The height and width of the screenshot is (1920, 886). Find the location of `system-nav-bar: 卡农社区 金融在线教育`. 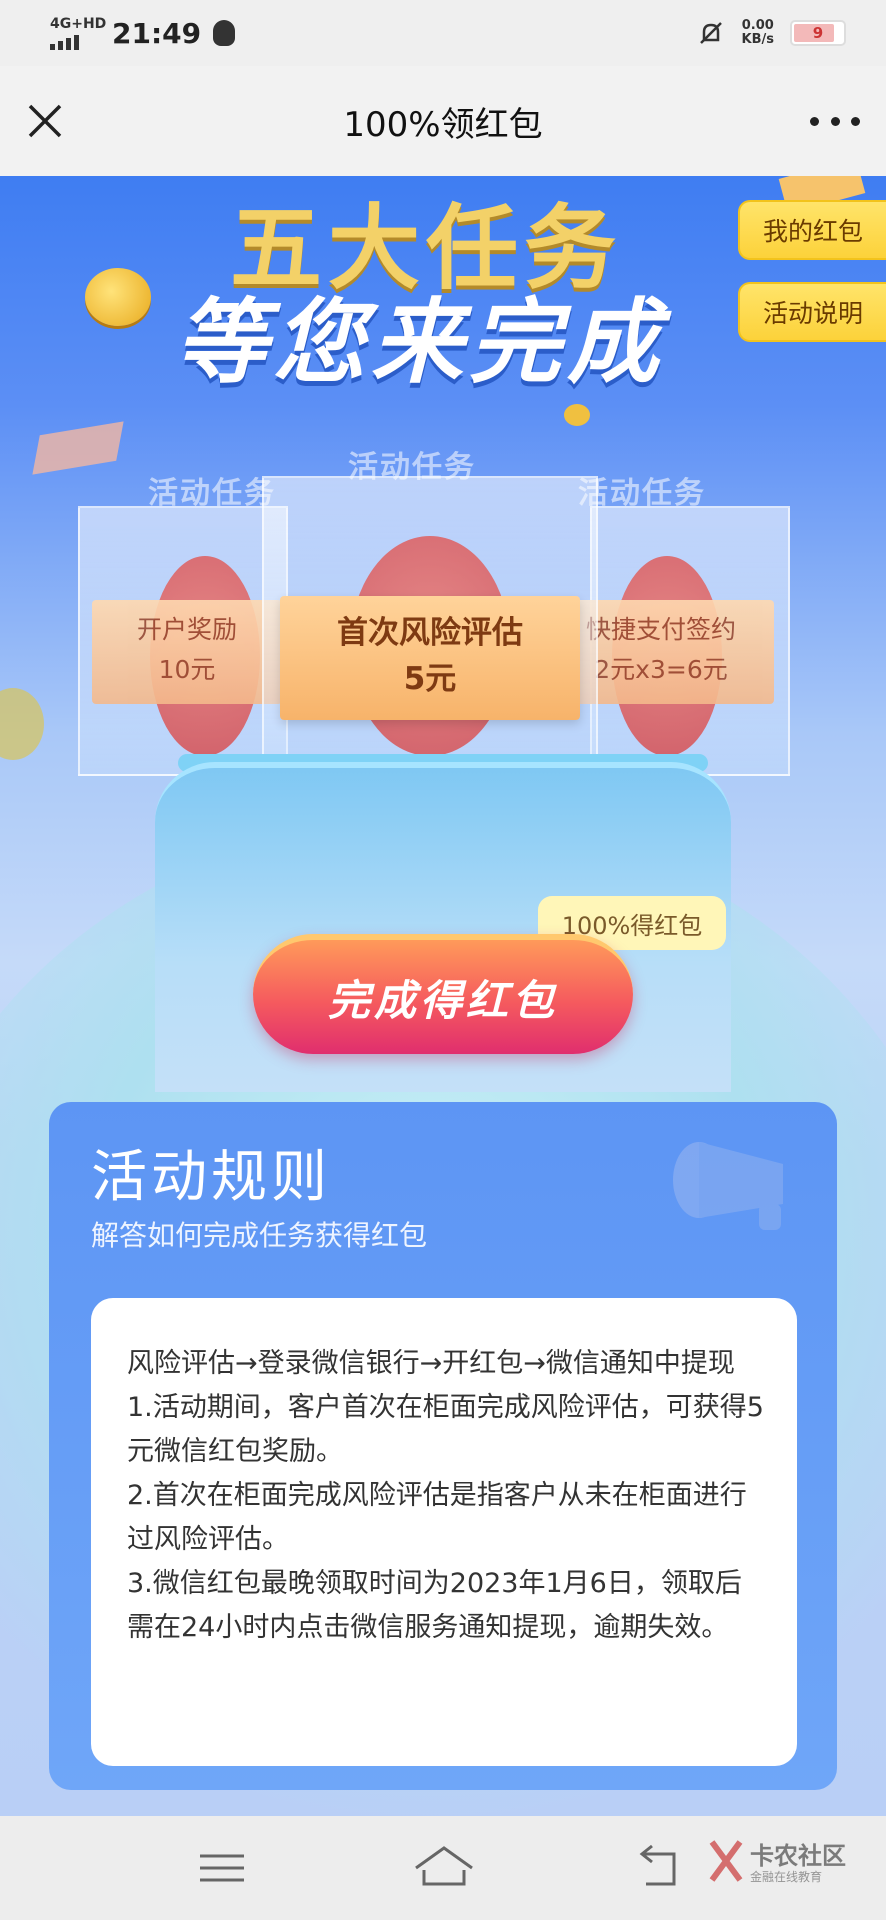

system-nav-bar: 卡农社区 金融在线教育 is located at coordinates (443, 1868).